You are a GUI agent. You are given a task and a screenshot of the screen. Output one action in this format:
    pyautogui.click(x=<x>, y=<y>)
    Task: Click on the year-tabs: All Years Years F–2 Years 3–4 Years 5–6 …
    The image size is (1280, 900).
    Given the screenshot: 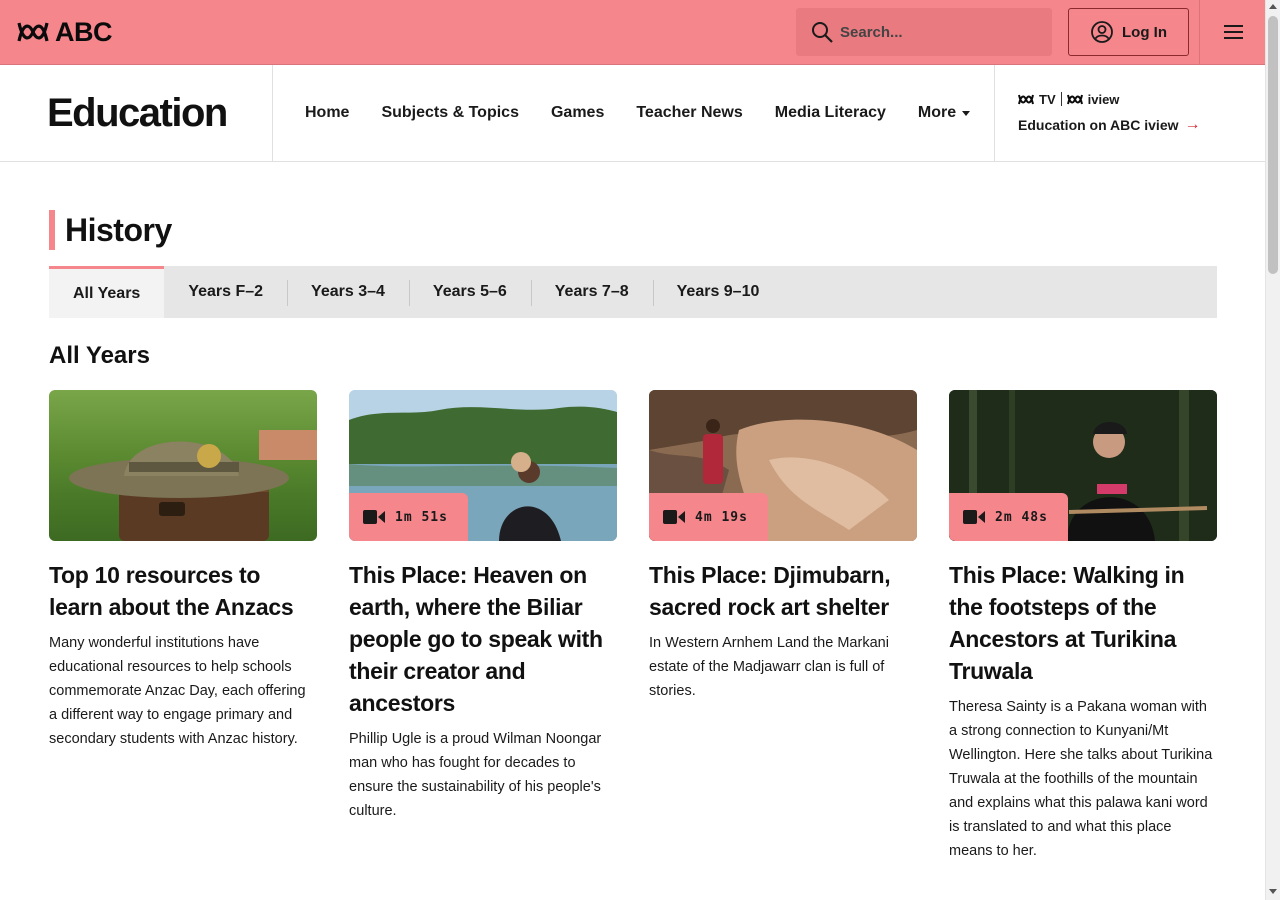 What is the action you would take?
    pyautogui.click(x=633, y=292)
    